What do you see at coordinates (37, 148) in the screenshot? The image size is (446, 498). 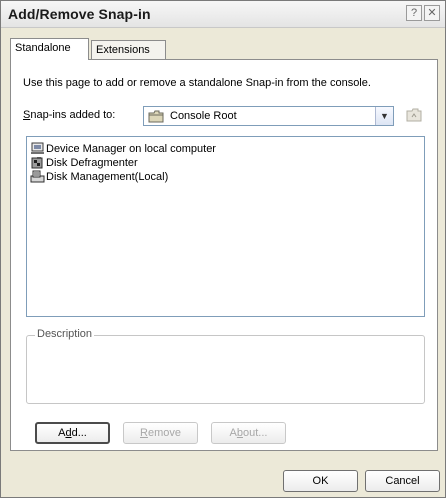 I see `device-manager-icon` at bounding box center [37, 148].